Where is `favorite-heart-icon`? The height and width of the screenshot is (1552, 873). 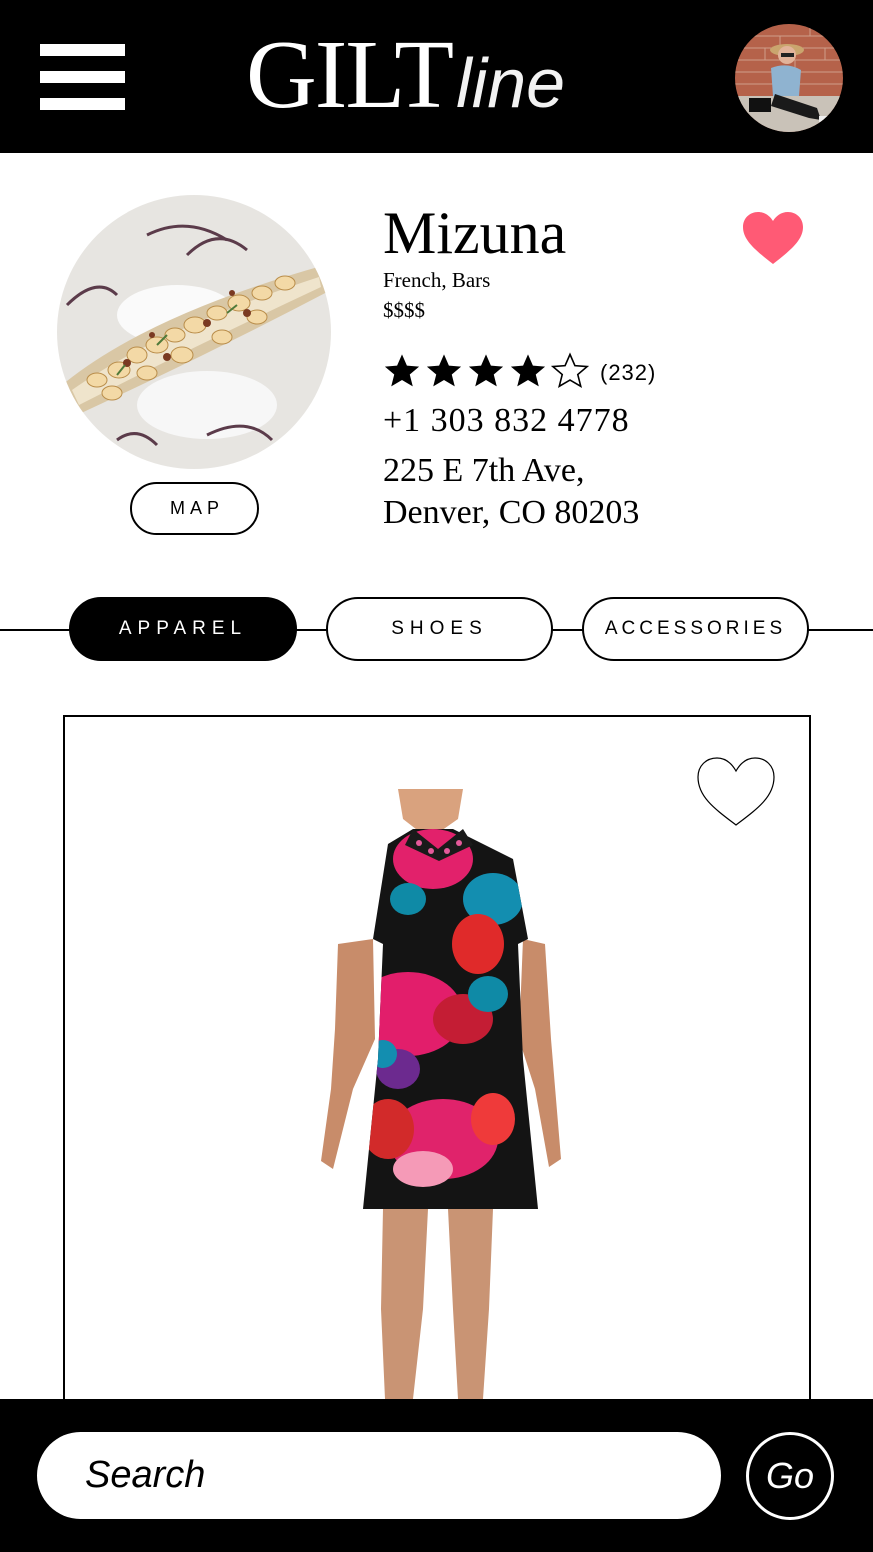
favorite-heart-icon is located at coordinates (773, 238).